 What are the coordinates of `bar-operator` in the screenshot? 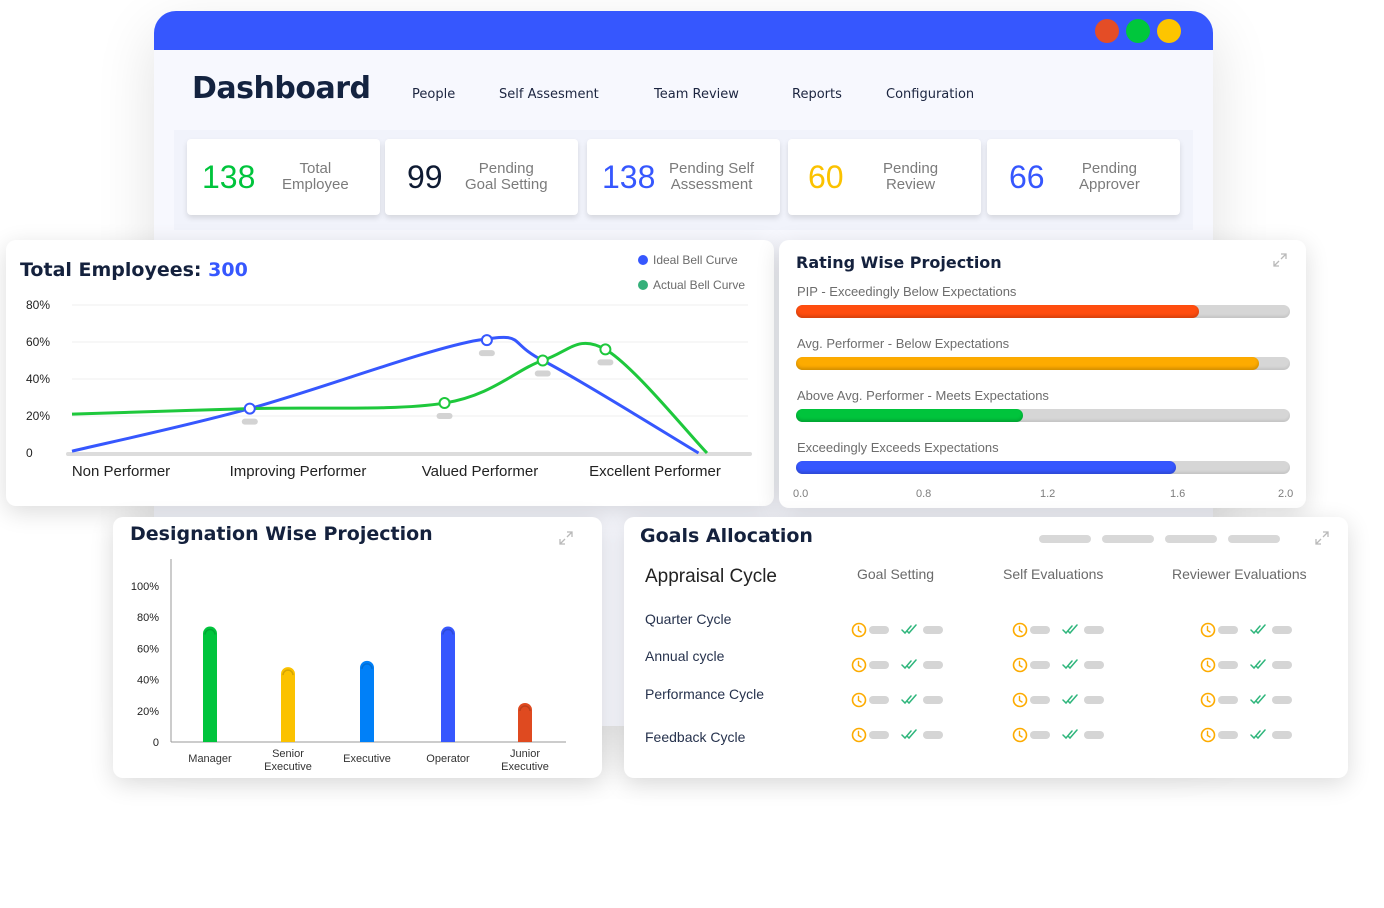 It's located at (448, 684).